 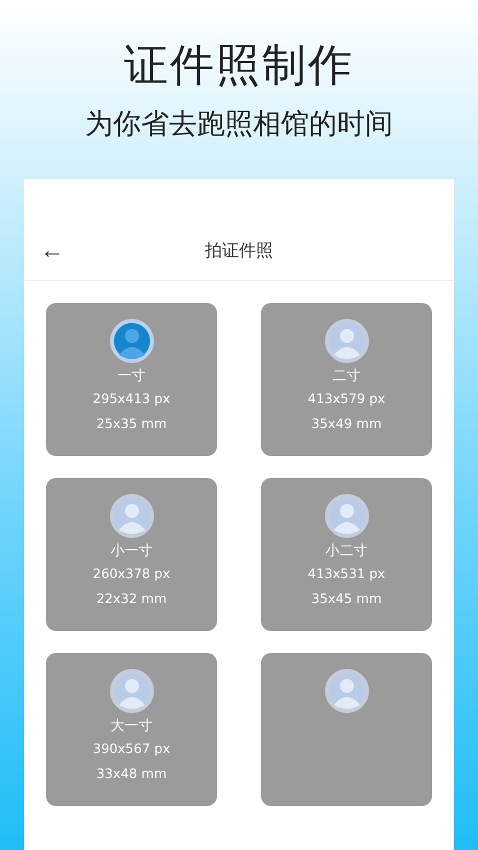 What do you see at coordinates (131, 425) in the screenshot?
I see `mm-size: 25x35 mm` at bounding box center [131, 425].